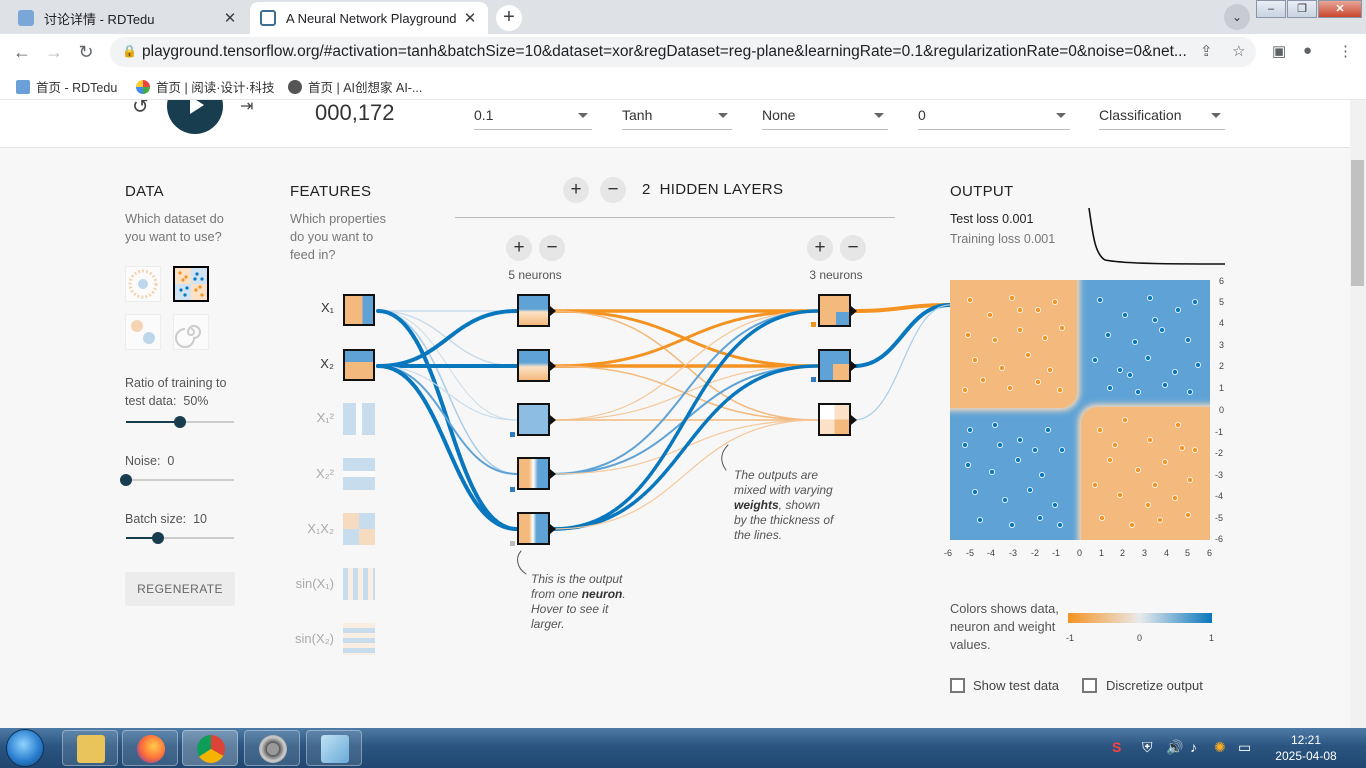 The height and width of the screenshot is (768, 1366). I want to click on clock-date: 2025-04-08, so click(1306, 756).